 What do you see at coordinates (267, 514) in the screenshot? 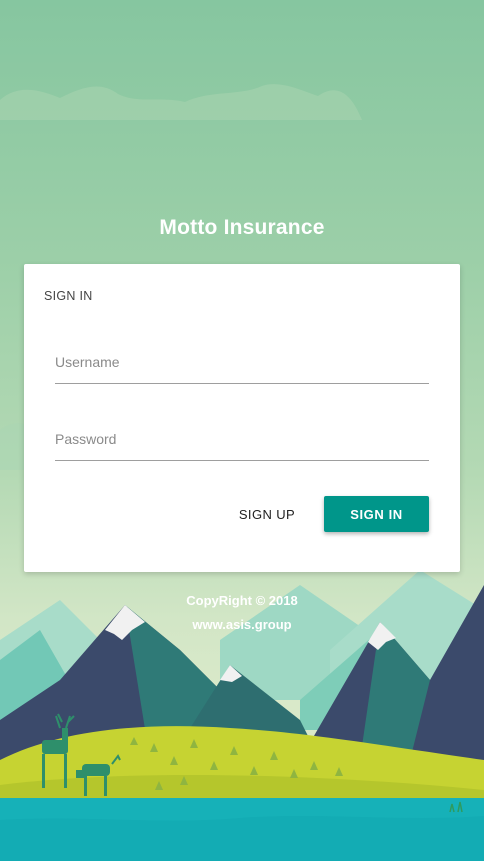
I see `sign-up-button: SIGN UP` at bounding box center [267, 514].